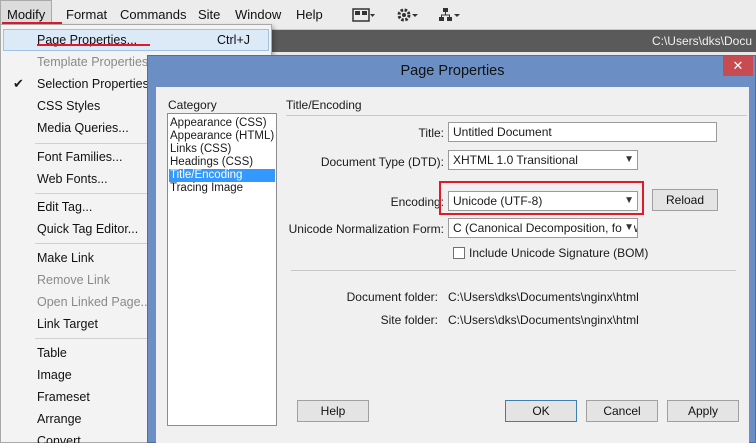 This screenshot has height=443, width=756. I want to click on layout-icon, so click(364, 15).